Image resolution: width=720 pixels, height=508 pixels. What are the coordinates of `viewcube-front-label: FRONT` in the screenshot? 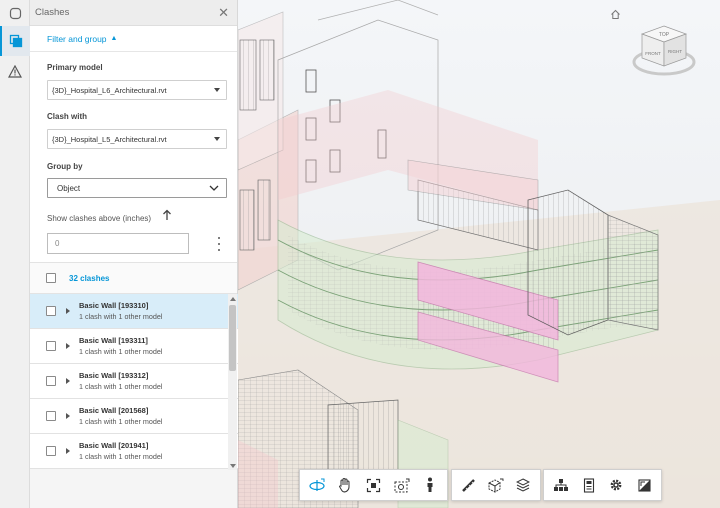 It's located at (653, 53).